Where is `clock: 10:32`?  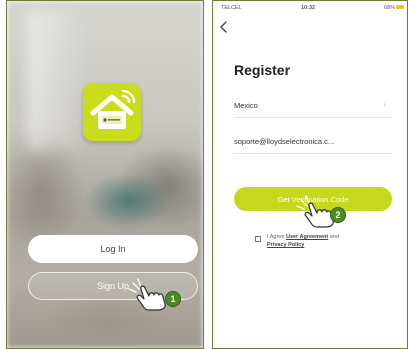 clock: 10:32 is located at coordinates (308, 8).